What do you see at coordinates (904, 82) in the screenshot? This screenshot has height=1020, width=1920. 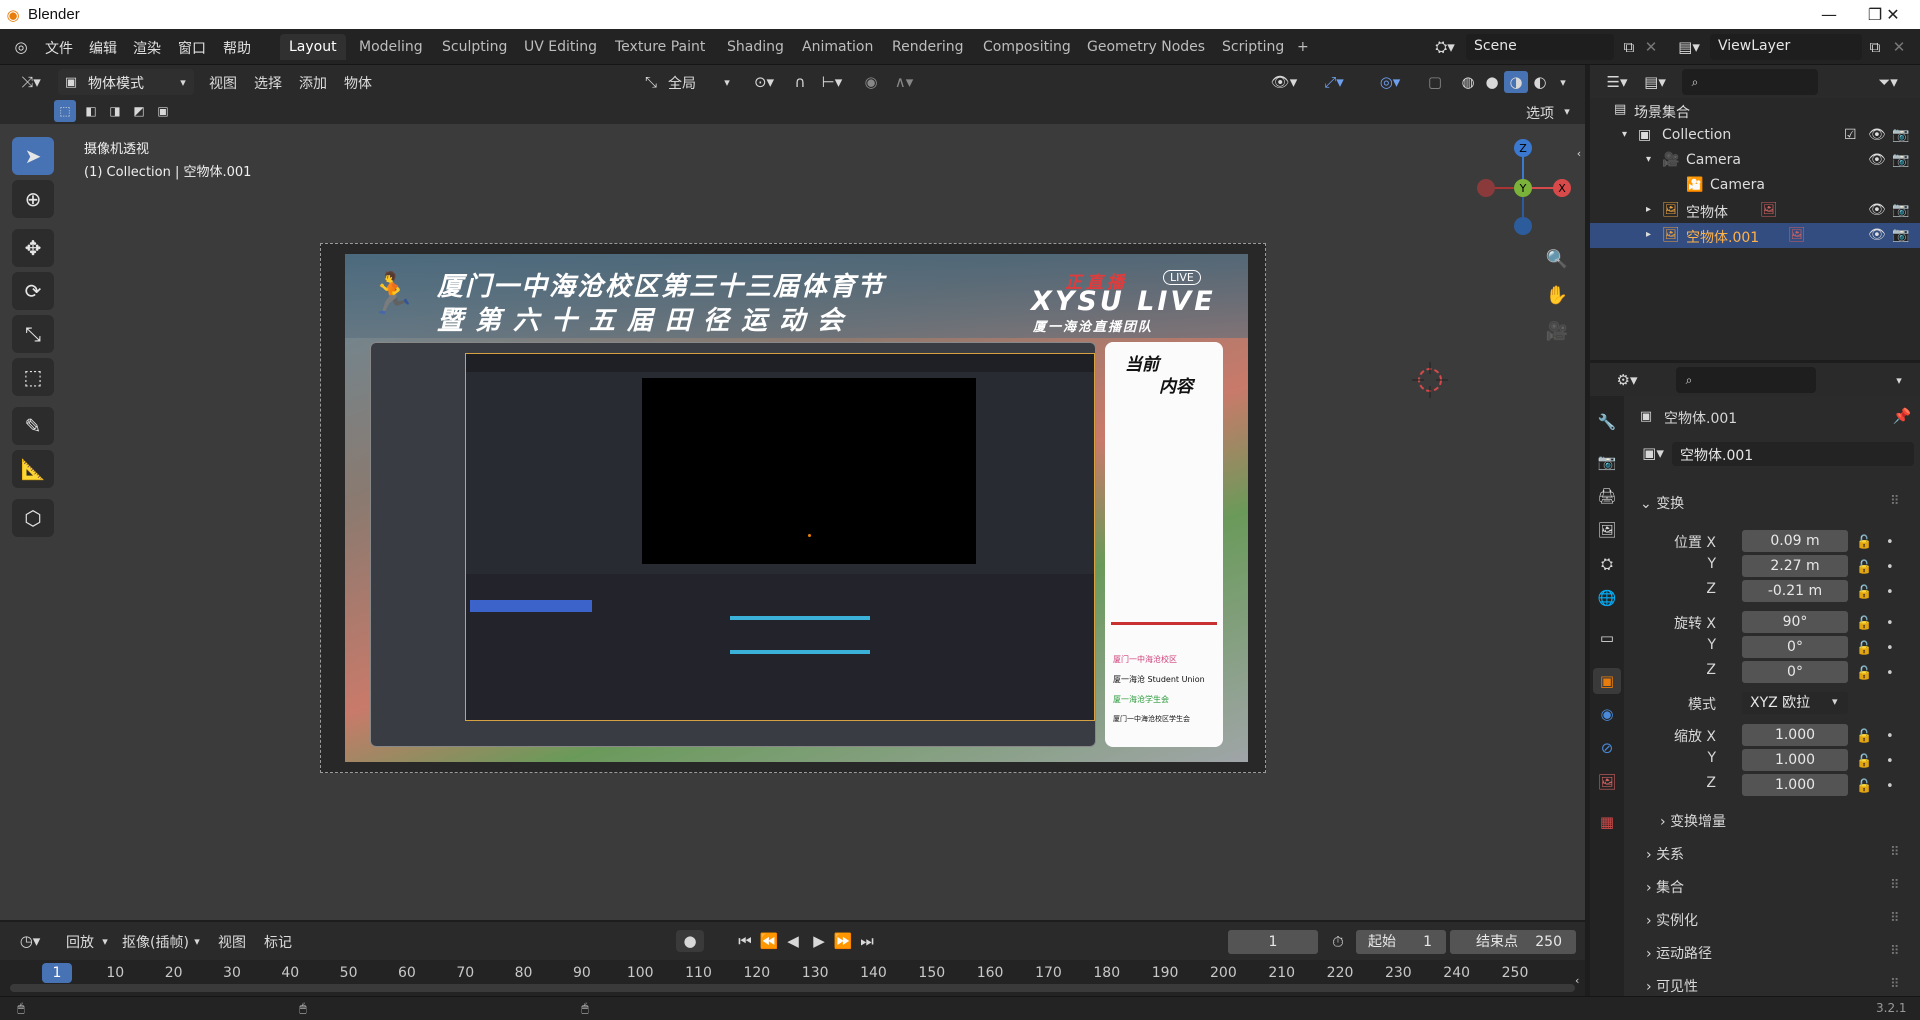 I see `falloff-icon: ∧▾` at bounding box center [904, 82].